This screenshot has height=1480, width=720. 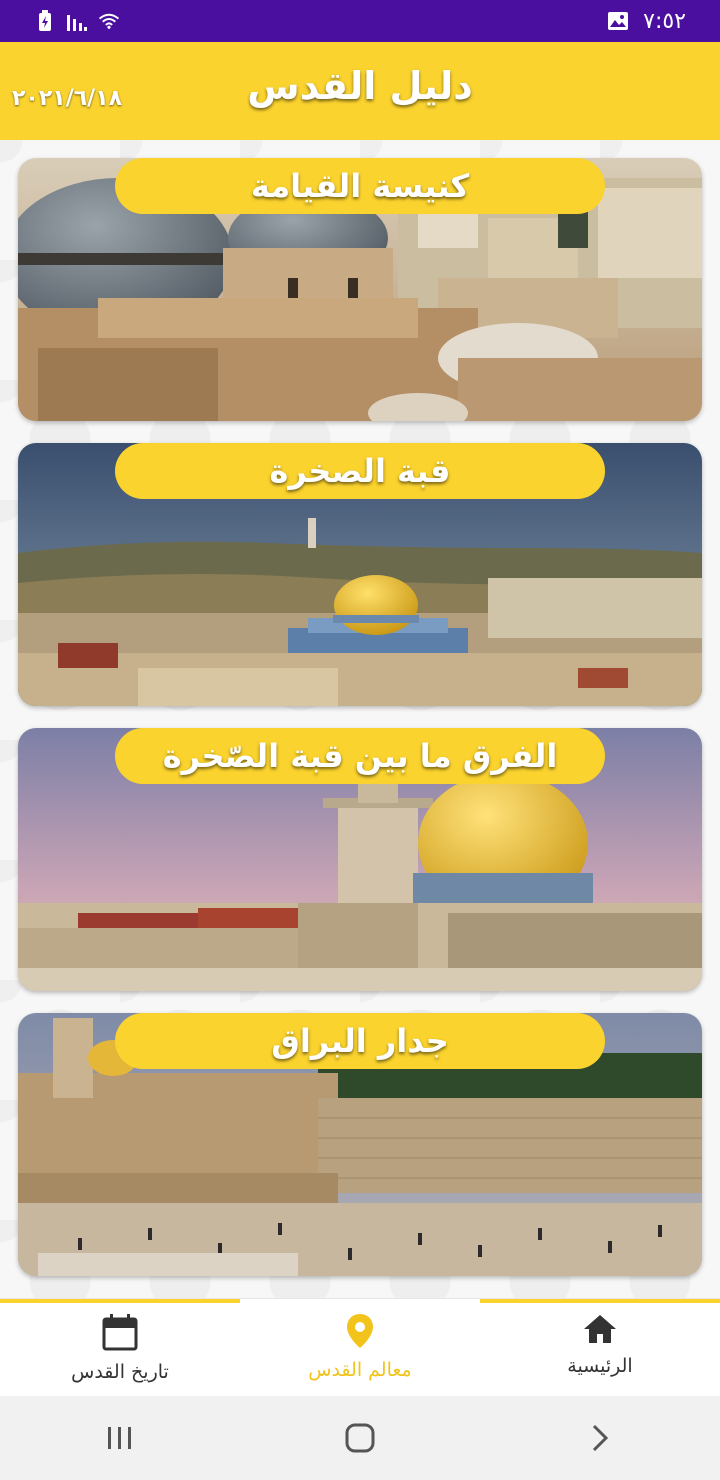 I want to click on calendar-icon, so click(x=120, y=1334).